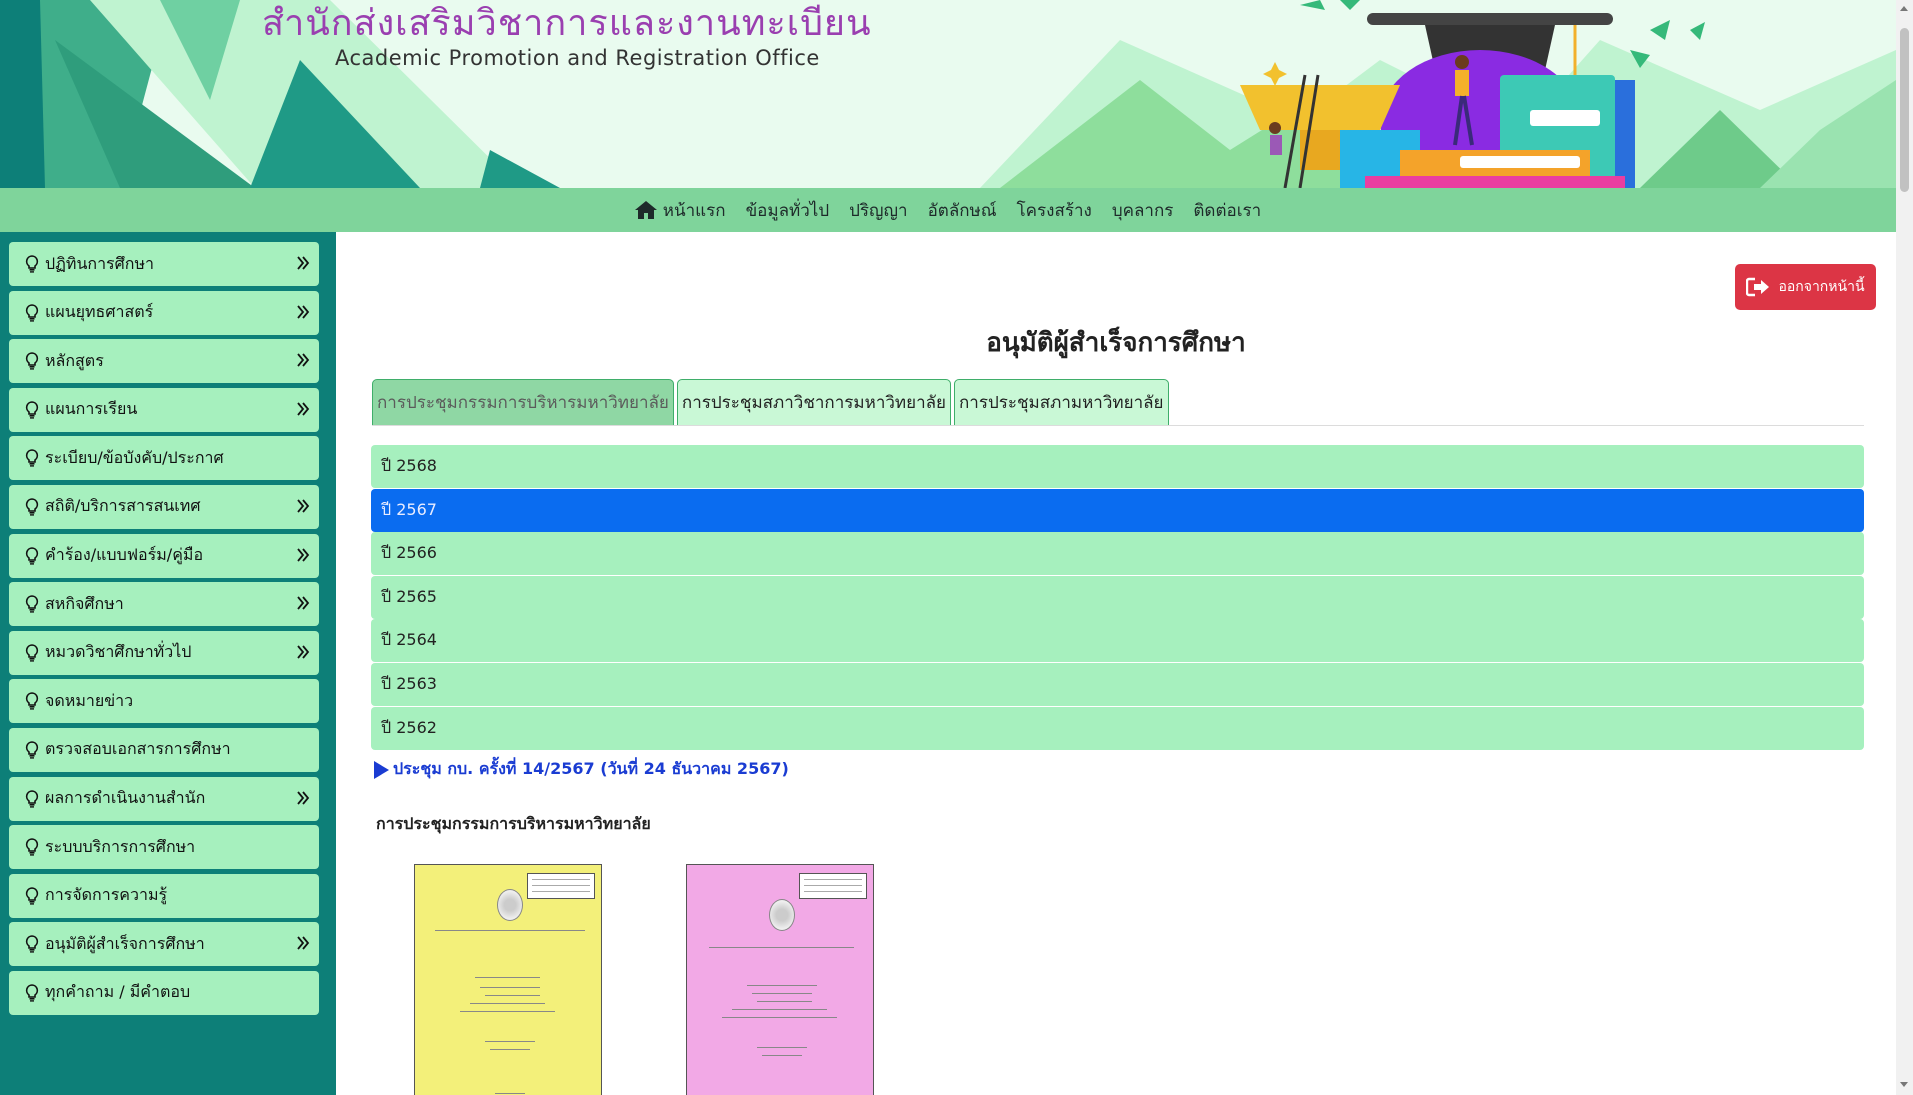 Image resolution: width=1913 pixels, height=1095 pixels. Describe the element at coordinates (1054, 210) in the screenshot. I see `nav-structure: โครงสร้าง` at that location.